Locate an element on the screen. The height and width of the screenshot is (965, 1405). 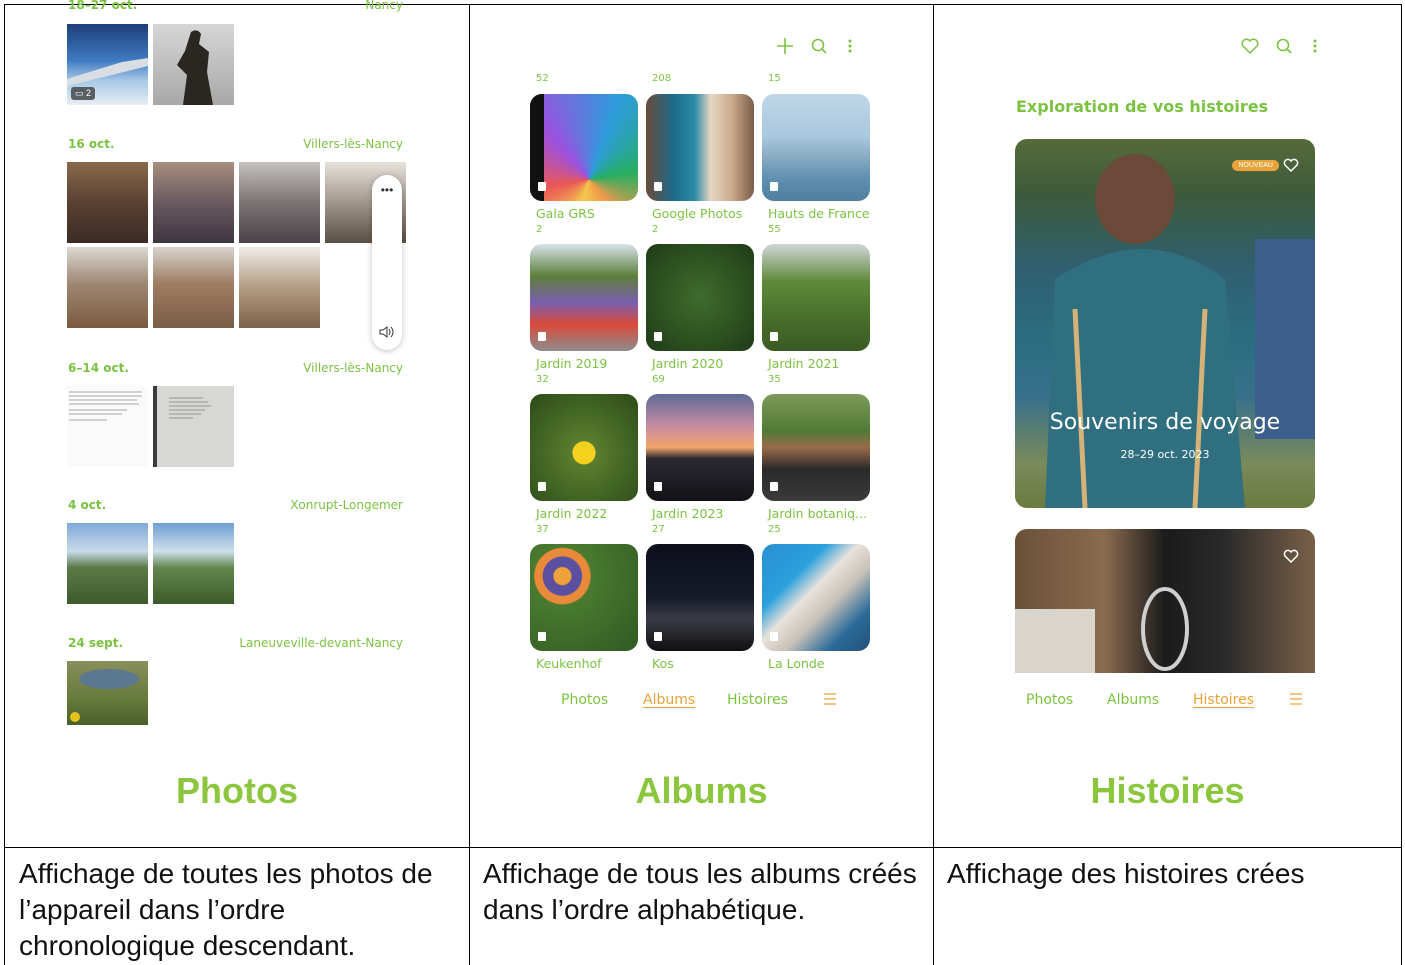
group-date: 18–27 oct. is located at coordinates (103, 6).